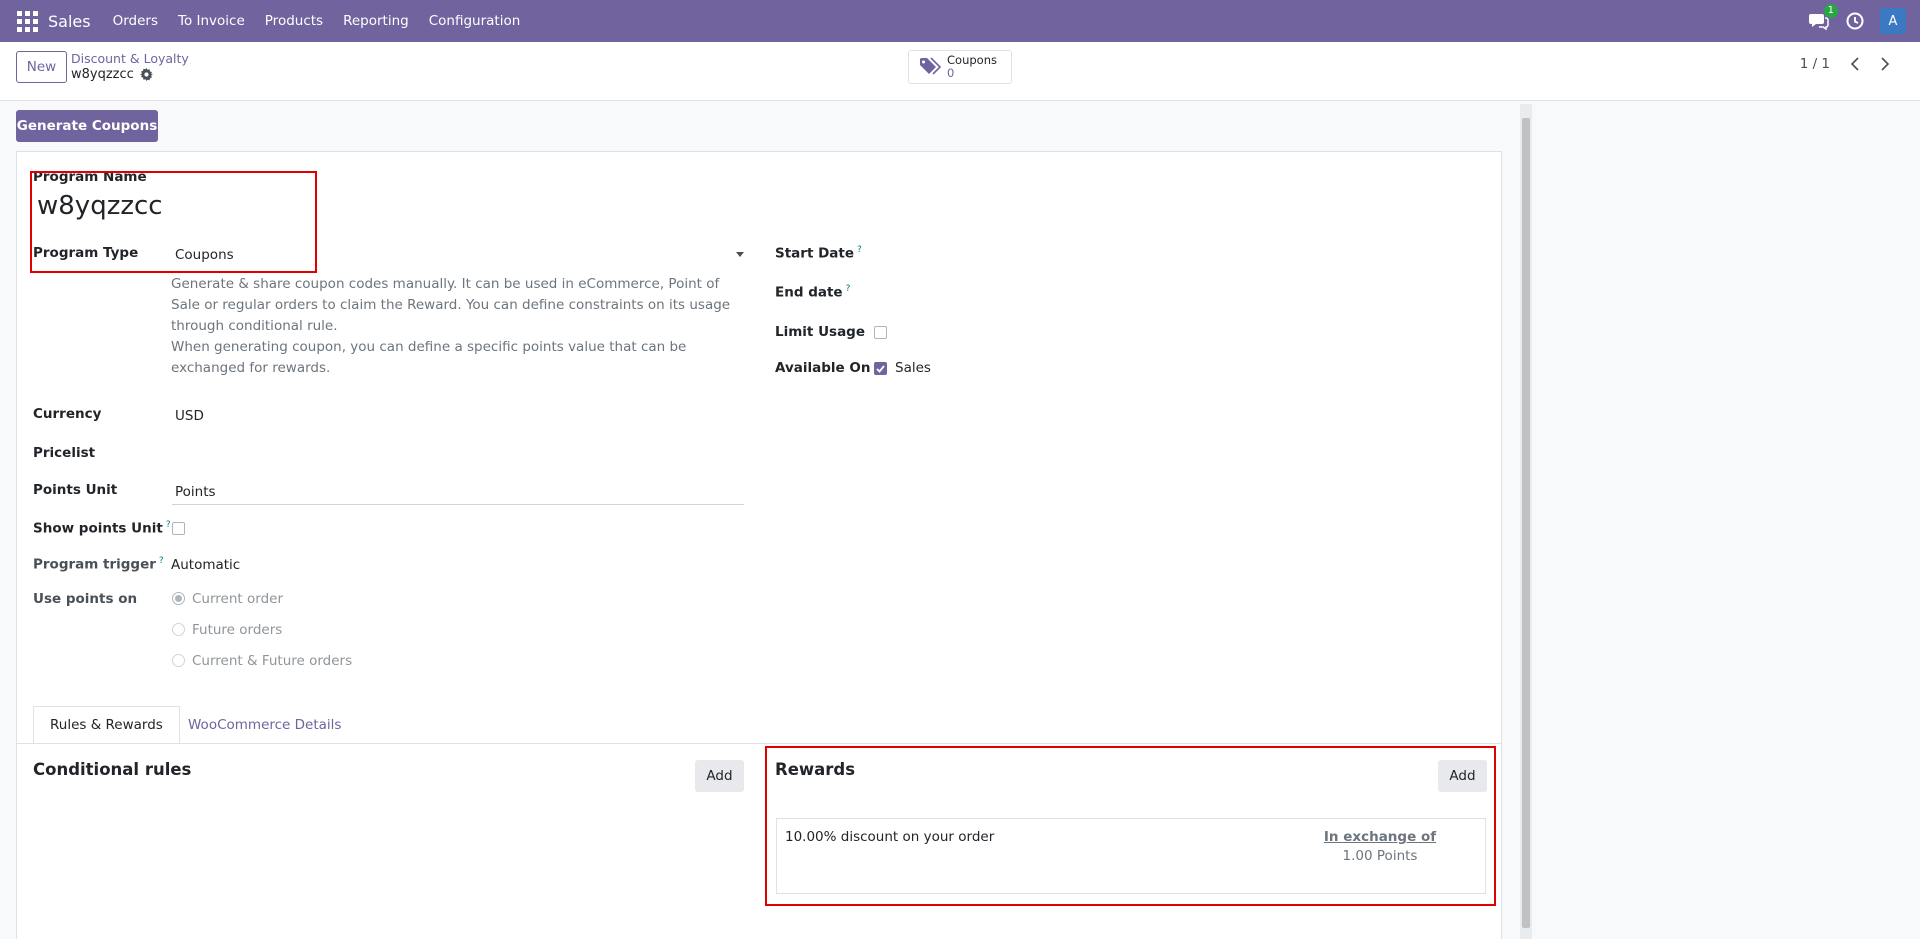 The height and width of the screenshot is (939, 1920). What do you see at coordinates (94, 564) in the screenshot?
I see `program-trigger-text: Program trigger` at bounding box center [94, 564].